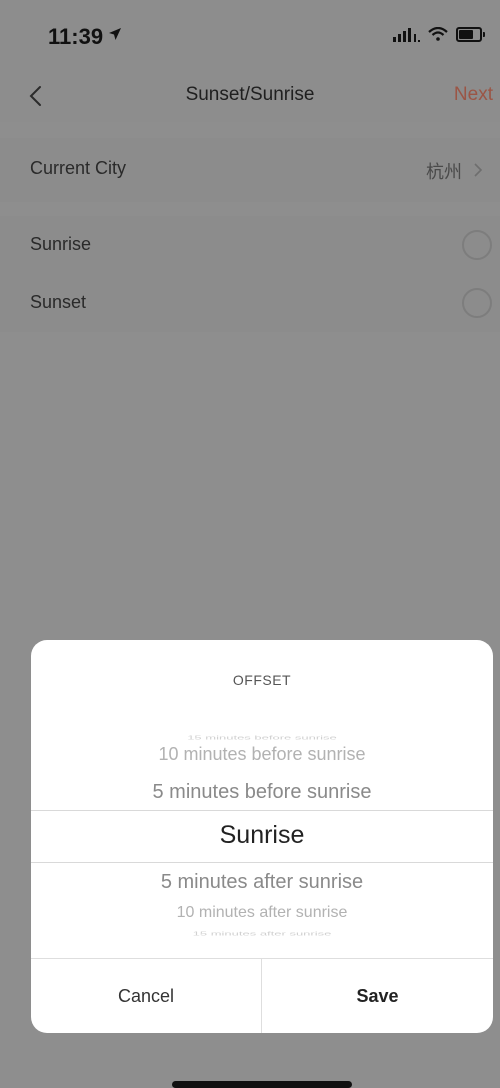 This screenshot has width=500, height=1088. I want to click on picker-selection-line-bottom, so click(262, 862).